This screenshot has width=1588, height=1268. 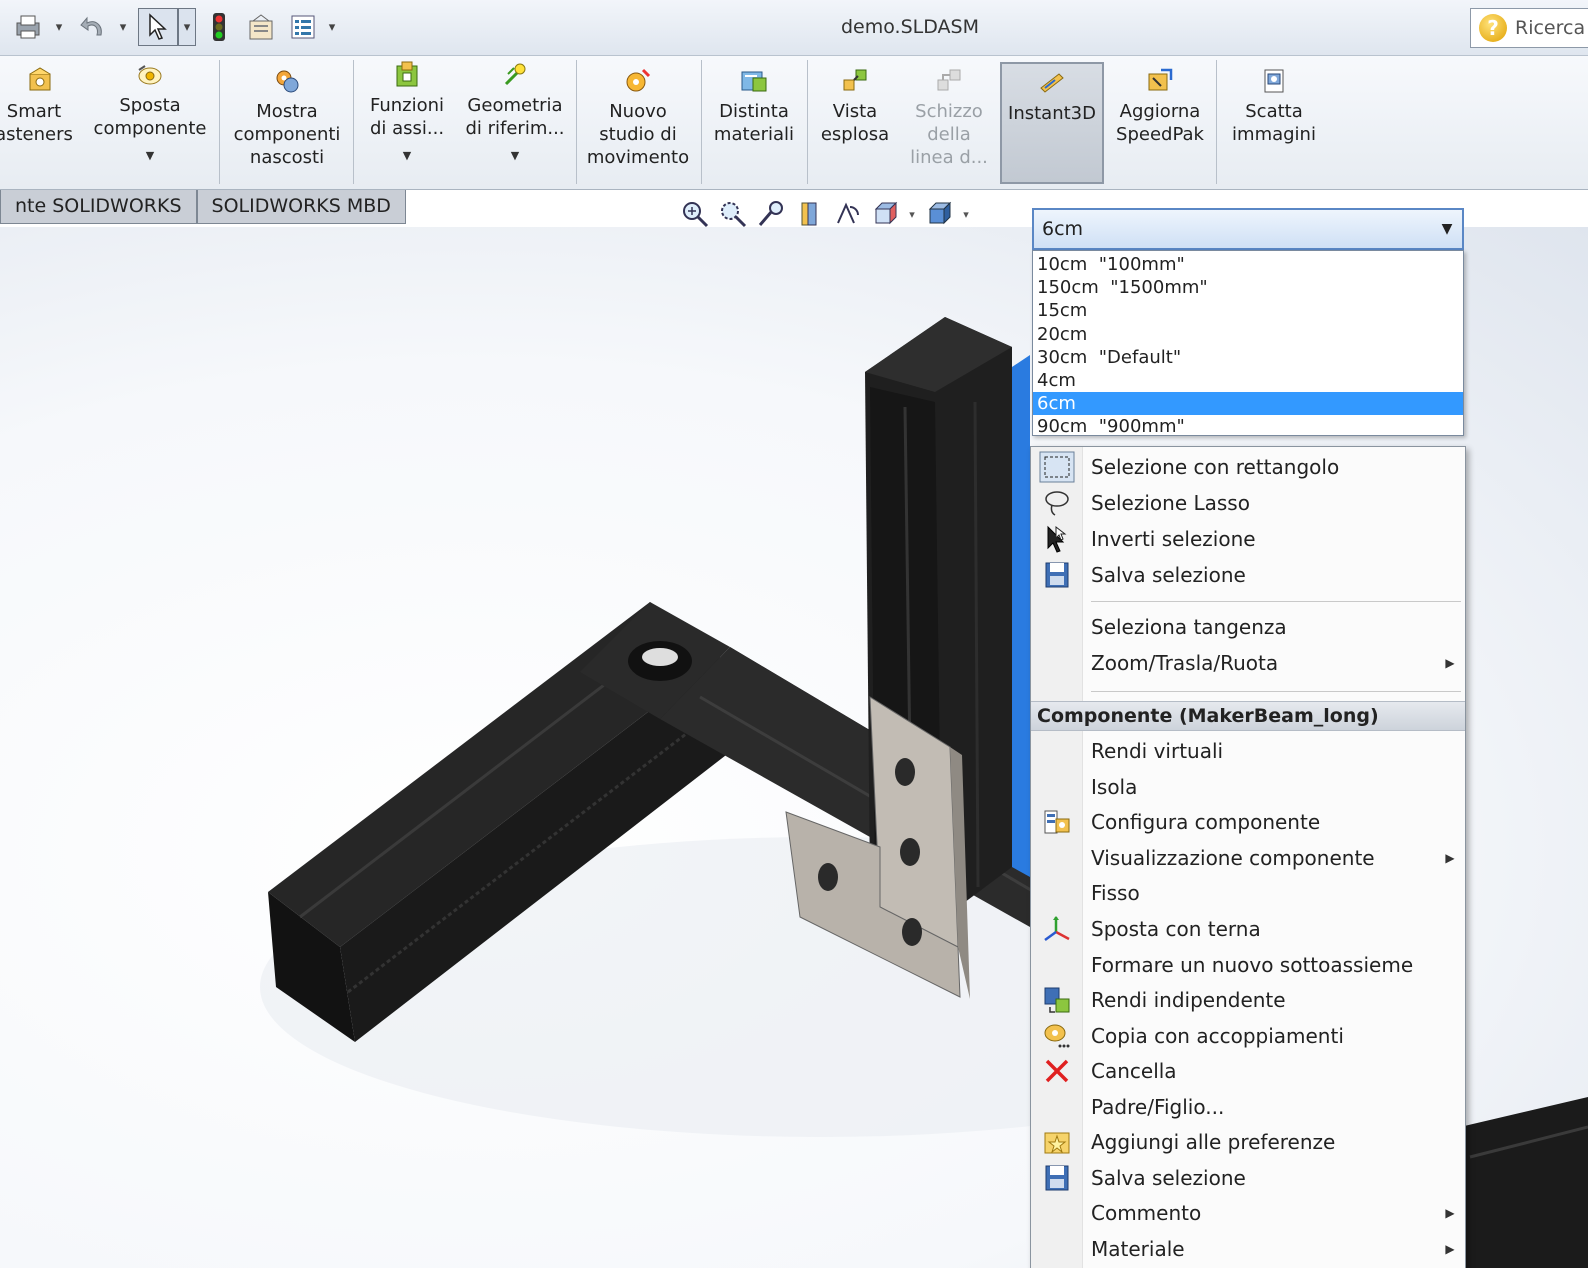 What do you see at coordinates (949, 80) in the screenshot?
I see `explode-line-sketch-icon` at bounding box center [949, 80].